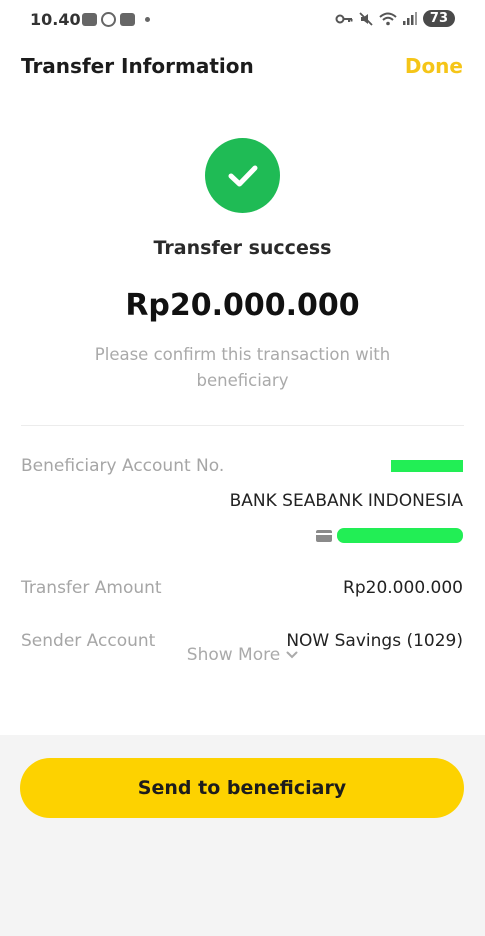 This screenshot has height=936, width=485. Describe the element at coordinates (366, 18) in the screenshot. I see `mute-icon` at that location.